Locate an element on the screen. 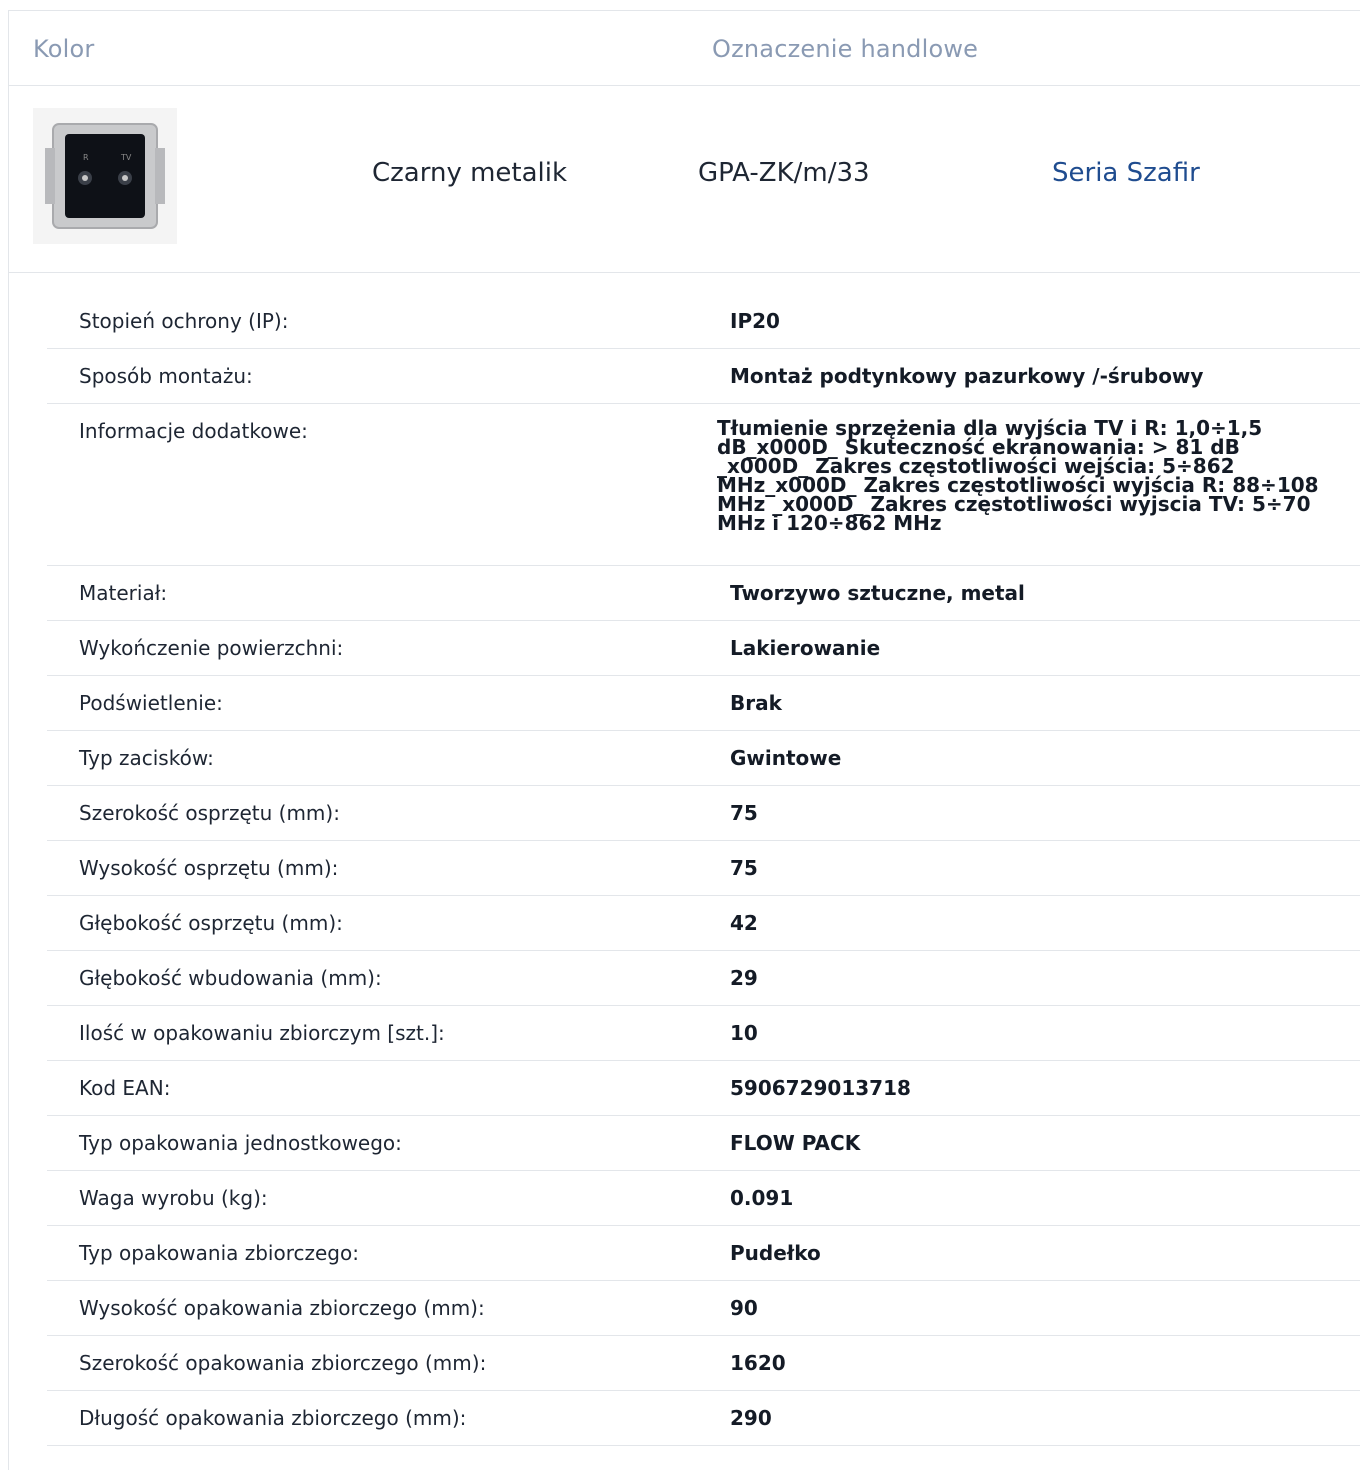 Image resolution: width=1360 pixels, height=1470 pixels. spec-value: Tworzywo sztuczne, metal is located at coordinates (877, 593).